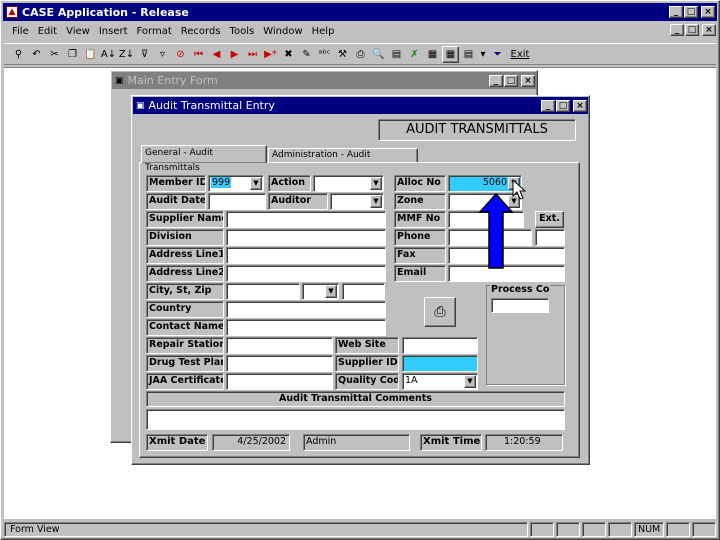 The width and height of the screenshot is (720, 540). I want to click on audit-maximize-button: □, so click(563, 105).